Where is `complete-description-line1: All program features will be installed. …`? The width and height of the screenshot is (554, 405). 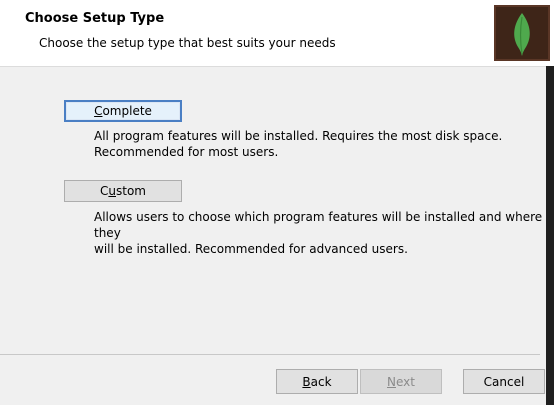 complete-description-line1: All program features will be installed. … is located at coordinates (298, 136).